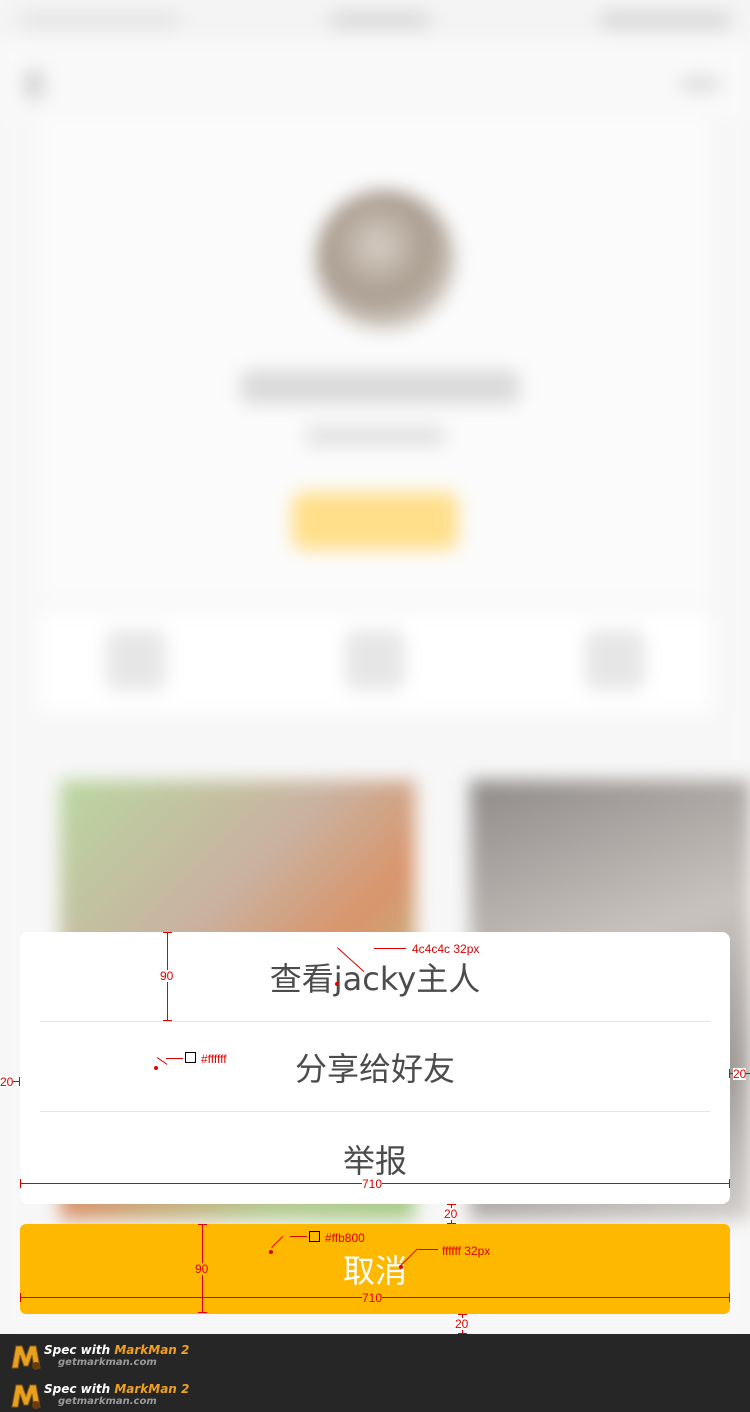 Image resolution: width=750 pixels, height=1412 pixels. What do you see at coordinates (665, 20) in the screenshot?
I see `status-battery` at bounding box center [665, 20].